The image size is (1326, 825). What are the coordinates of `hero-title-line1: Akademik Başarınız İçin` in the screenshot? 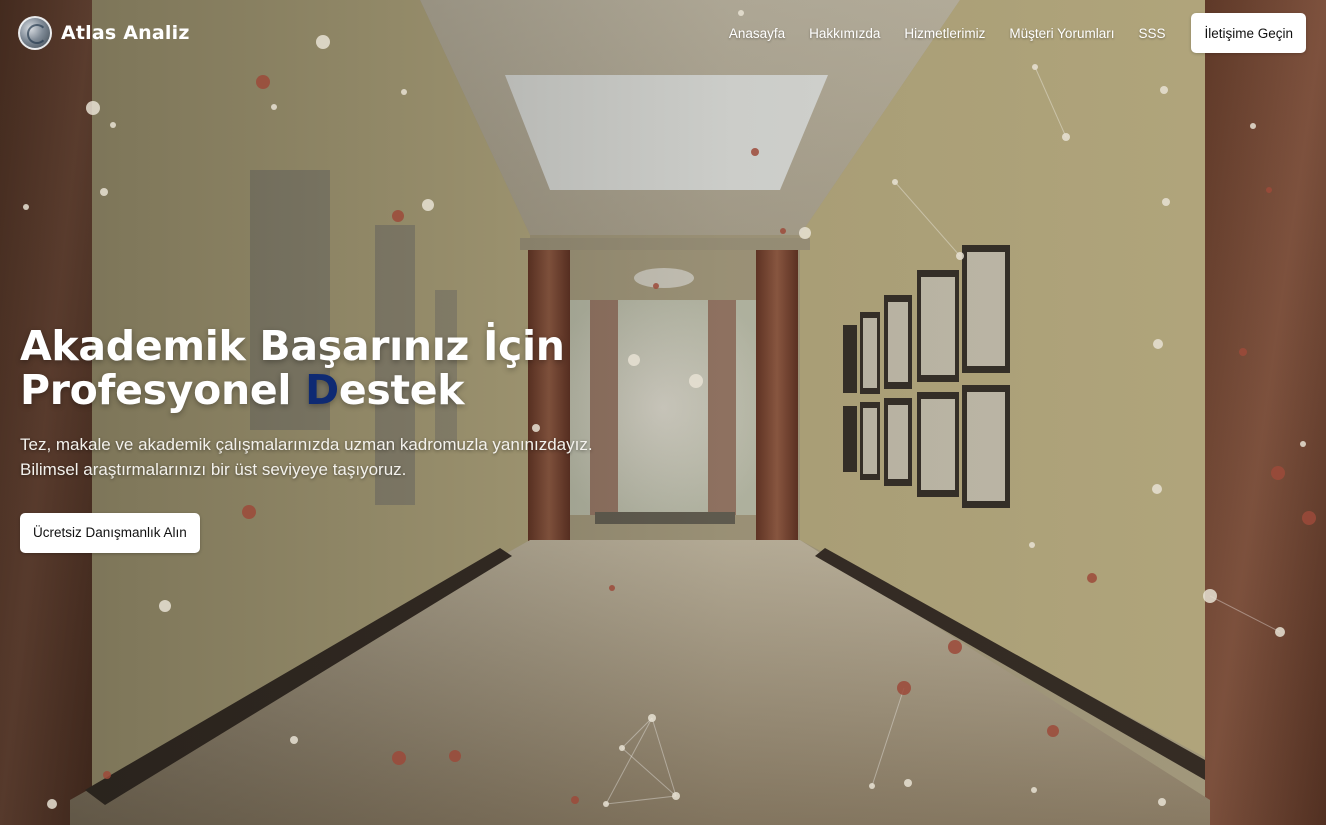 It's located at (292, 346).